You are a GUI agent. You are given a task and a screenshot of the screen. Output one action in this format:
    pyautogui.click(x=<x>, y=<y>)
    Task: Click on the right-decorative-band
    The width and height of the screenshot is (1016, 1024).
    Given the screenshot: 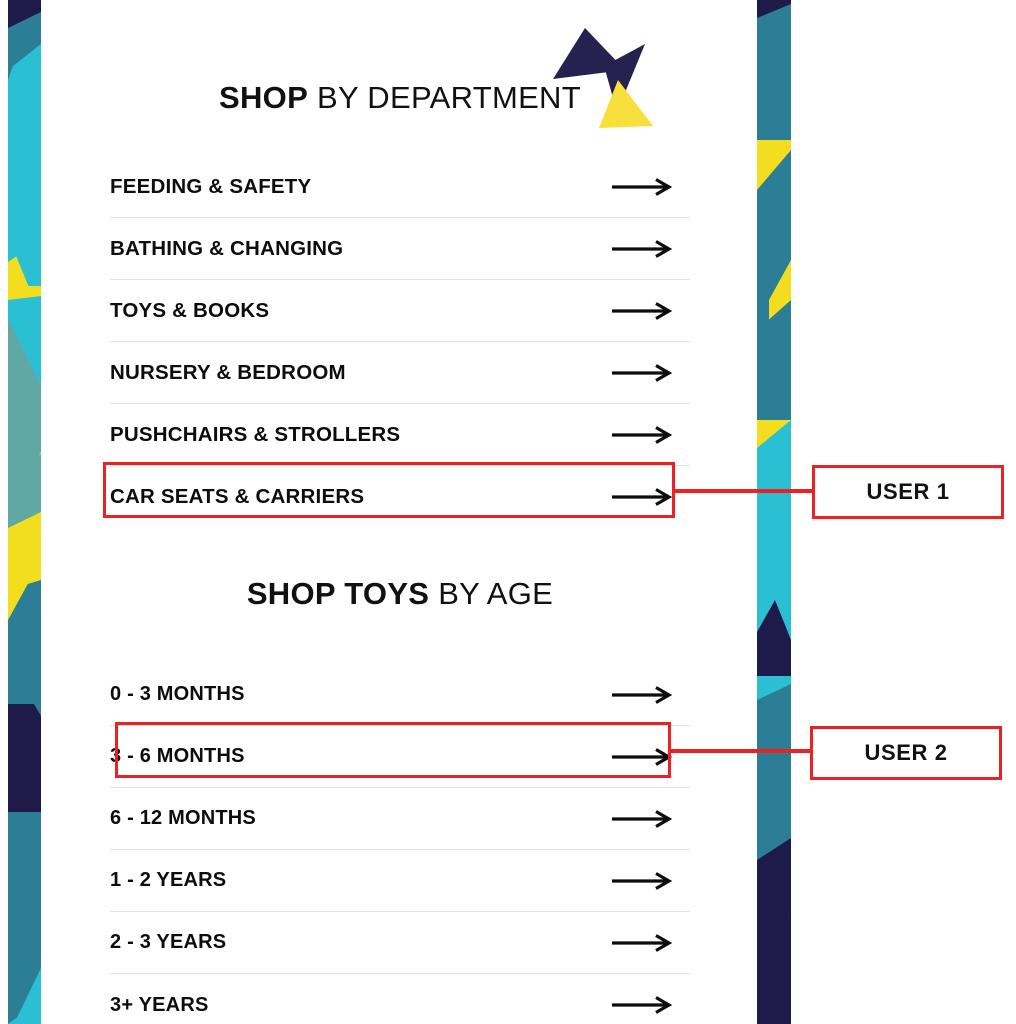 What is the action you would take?
    pyautogui.click(x=774, y=512)
    